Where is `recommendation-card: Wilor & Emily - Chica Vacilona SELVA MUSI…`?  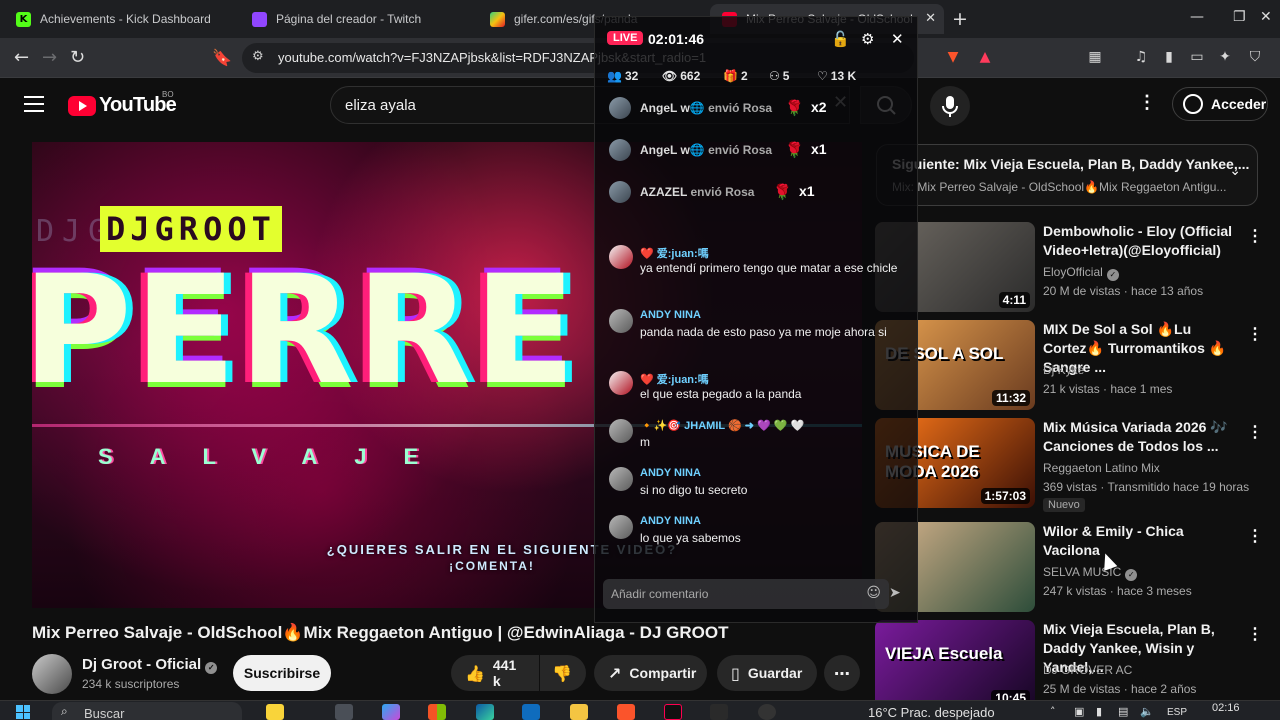
recommendation-card: Wilor & Emily - Chica Vacilona SELVA MUSI… is located at coordinates (1070, 568).